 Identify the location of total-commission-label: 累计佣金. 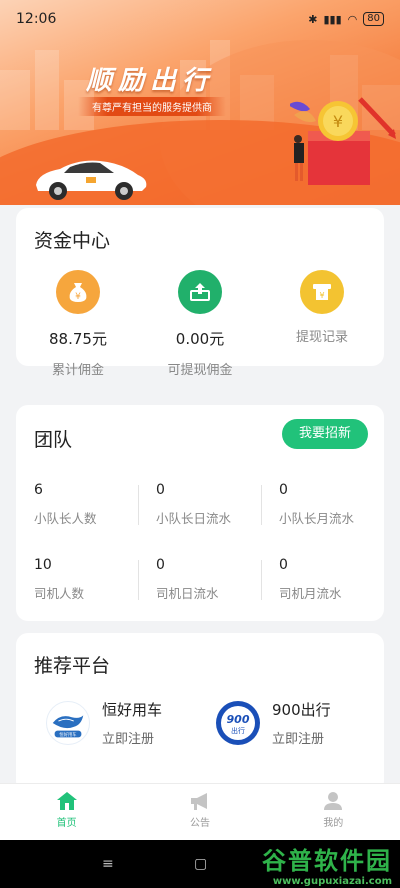
(77, 370).